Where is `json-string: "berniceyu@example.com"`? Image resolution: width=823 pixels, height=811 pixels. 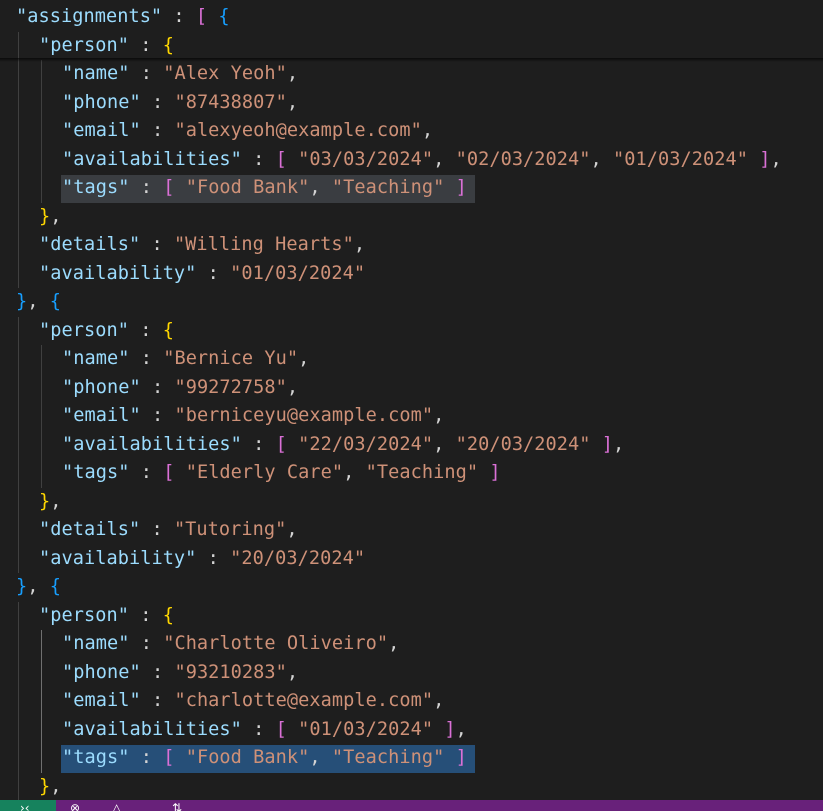
json-string: "berniceyu@example.com" is located at coordinates (304, 415).